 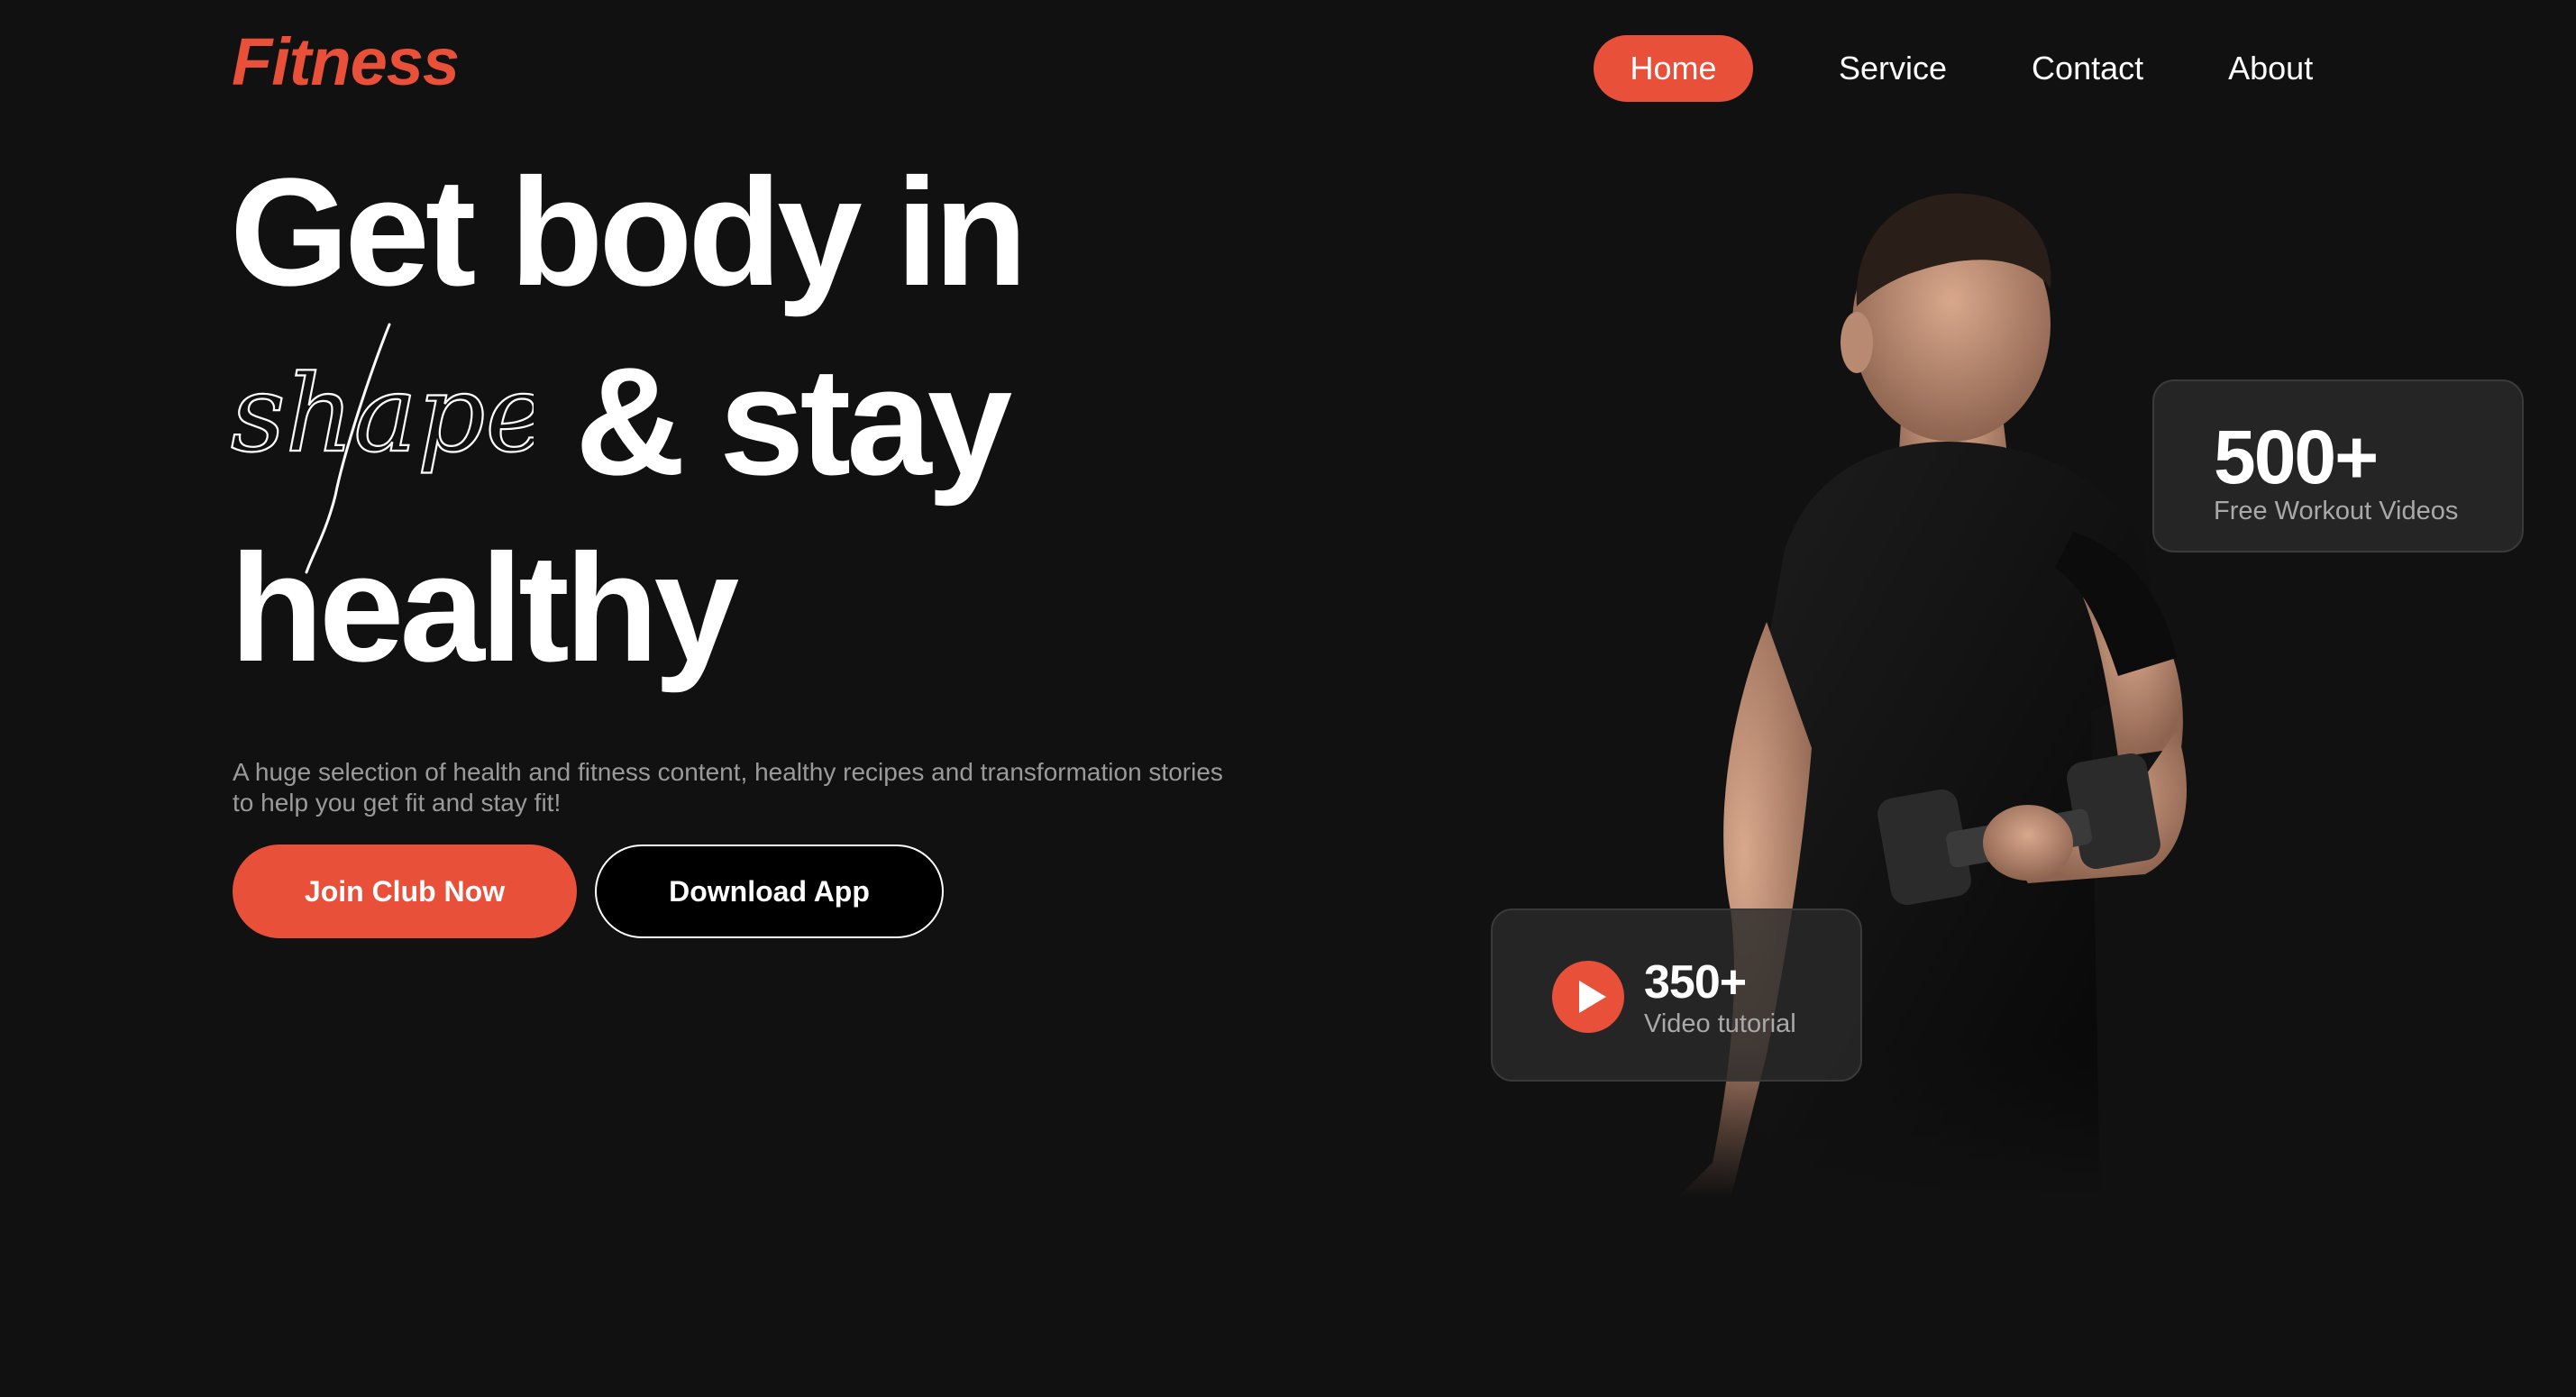 What do you see at coordinates (629, 232) in the screenshot?
I see `headline-line-1: Get body in` at bounding box center [629, 232].